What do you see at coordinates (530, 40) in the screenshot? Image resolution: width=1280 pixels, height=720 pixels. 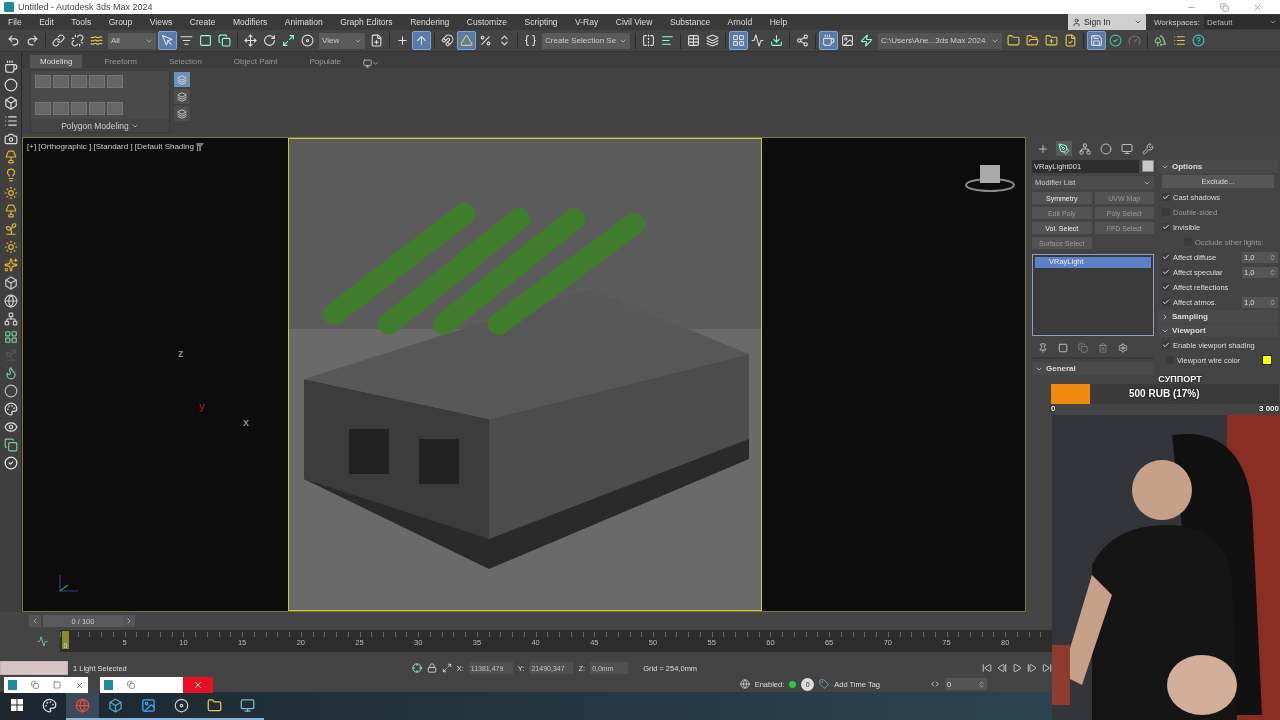 I see `braces-icon` at bounding box center [530, 40].